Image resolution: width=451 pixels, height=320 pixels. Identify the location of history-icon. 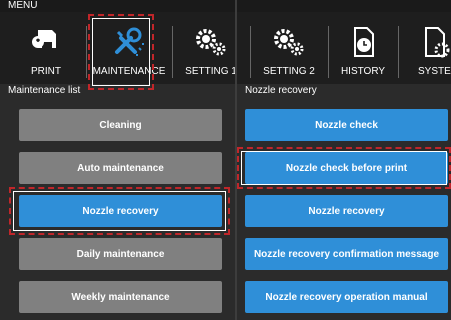
(364, 42).